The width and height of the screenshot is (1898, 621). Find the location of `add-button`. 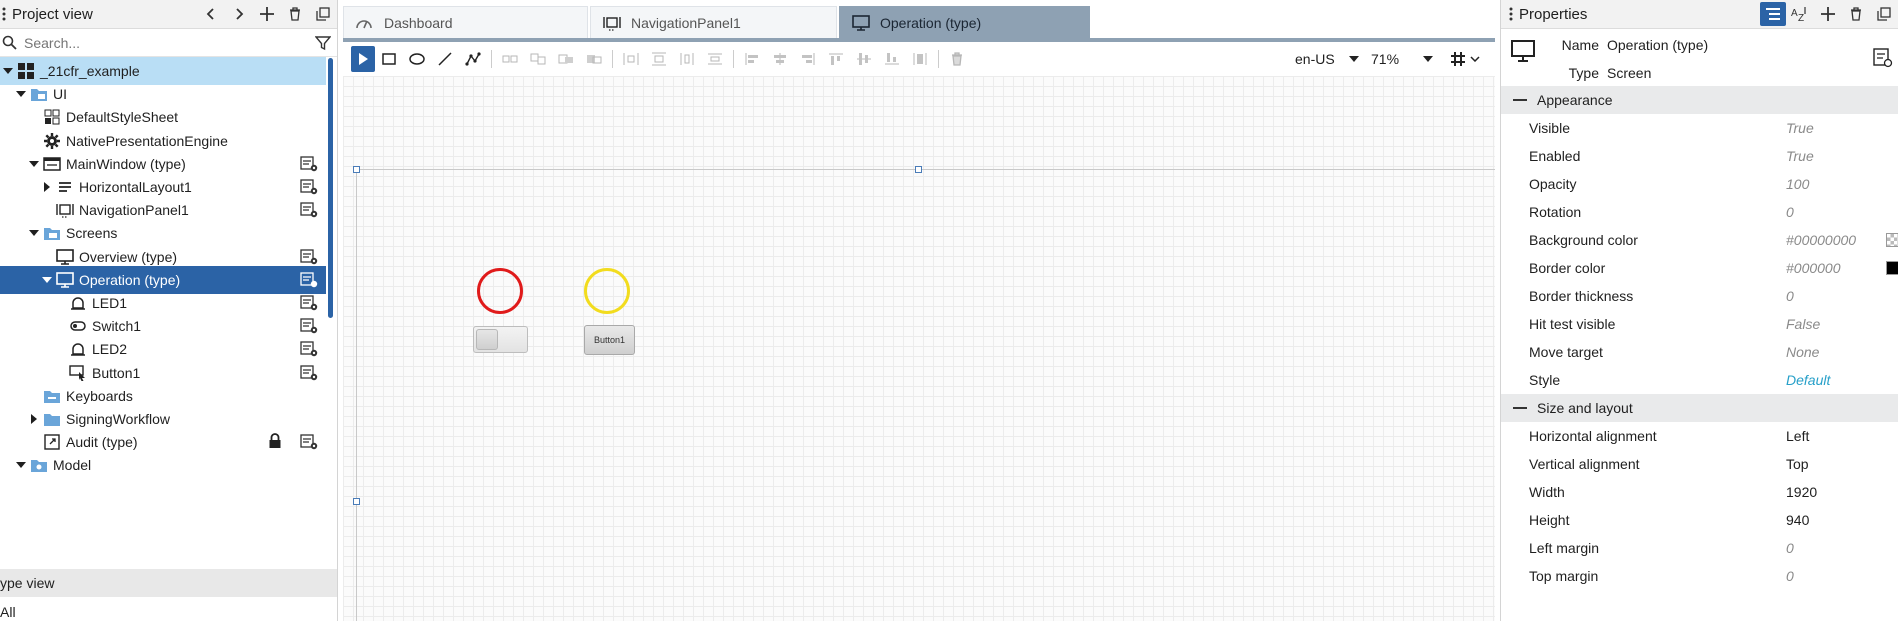

add-button is located at coordinates (267, 14).